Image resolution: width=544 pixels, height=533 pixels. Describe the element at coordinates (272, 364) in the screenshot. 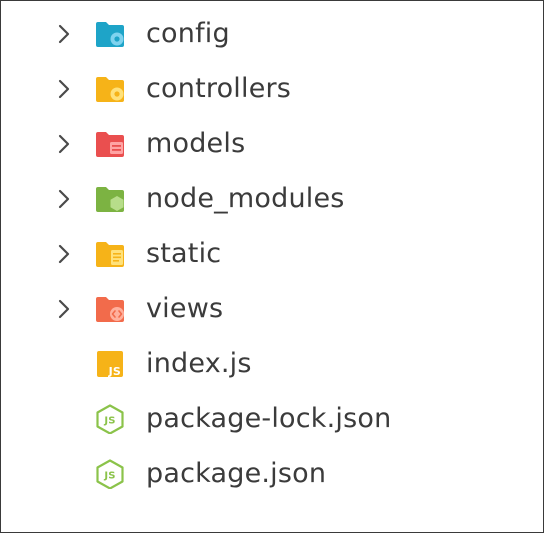

I see `tree-item-index-js: JS index.js` at that location.